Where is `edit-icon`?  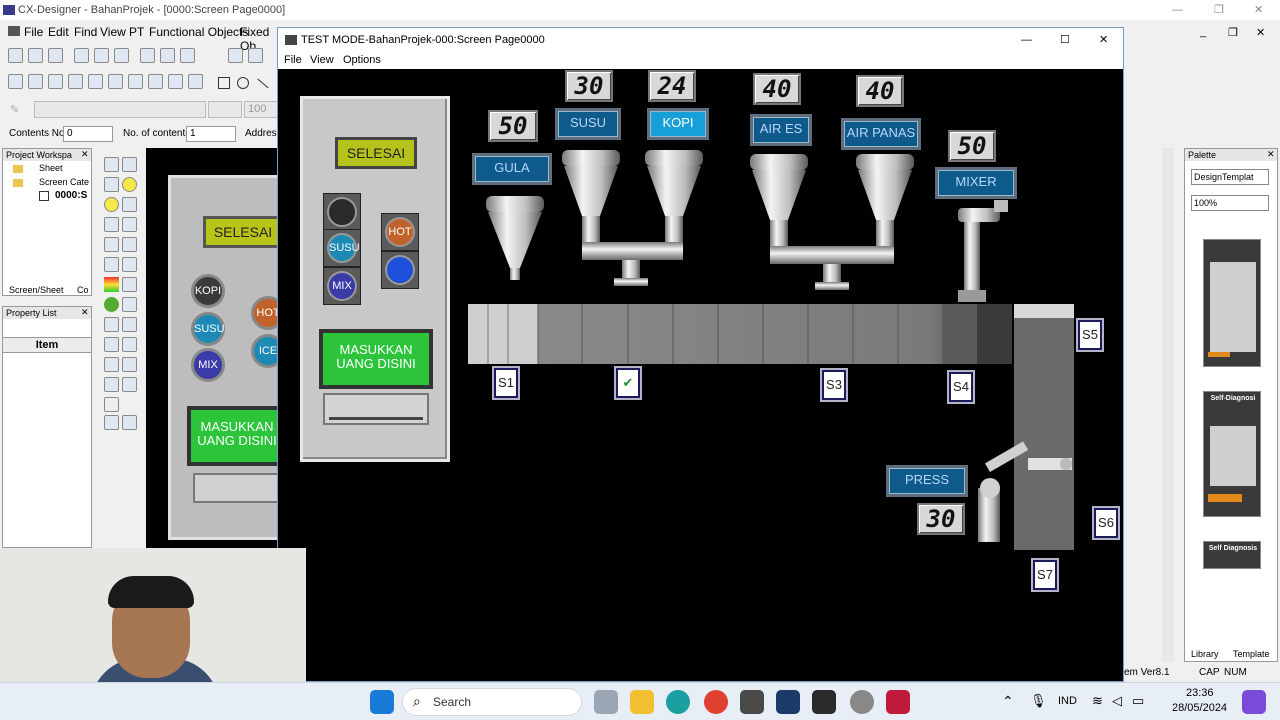
edit-icon is located at coordinates (147, 55).